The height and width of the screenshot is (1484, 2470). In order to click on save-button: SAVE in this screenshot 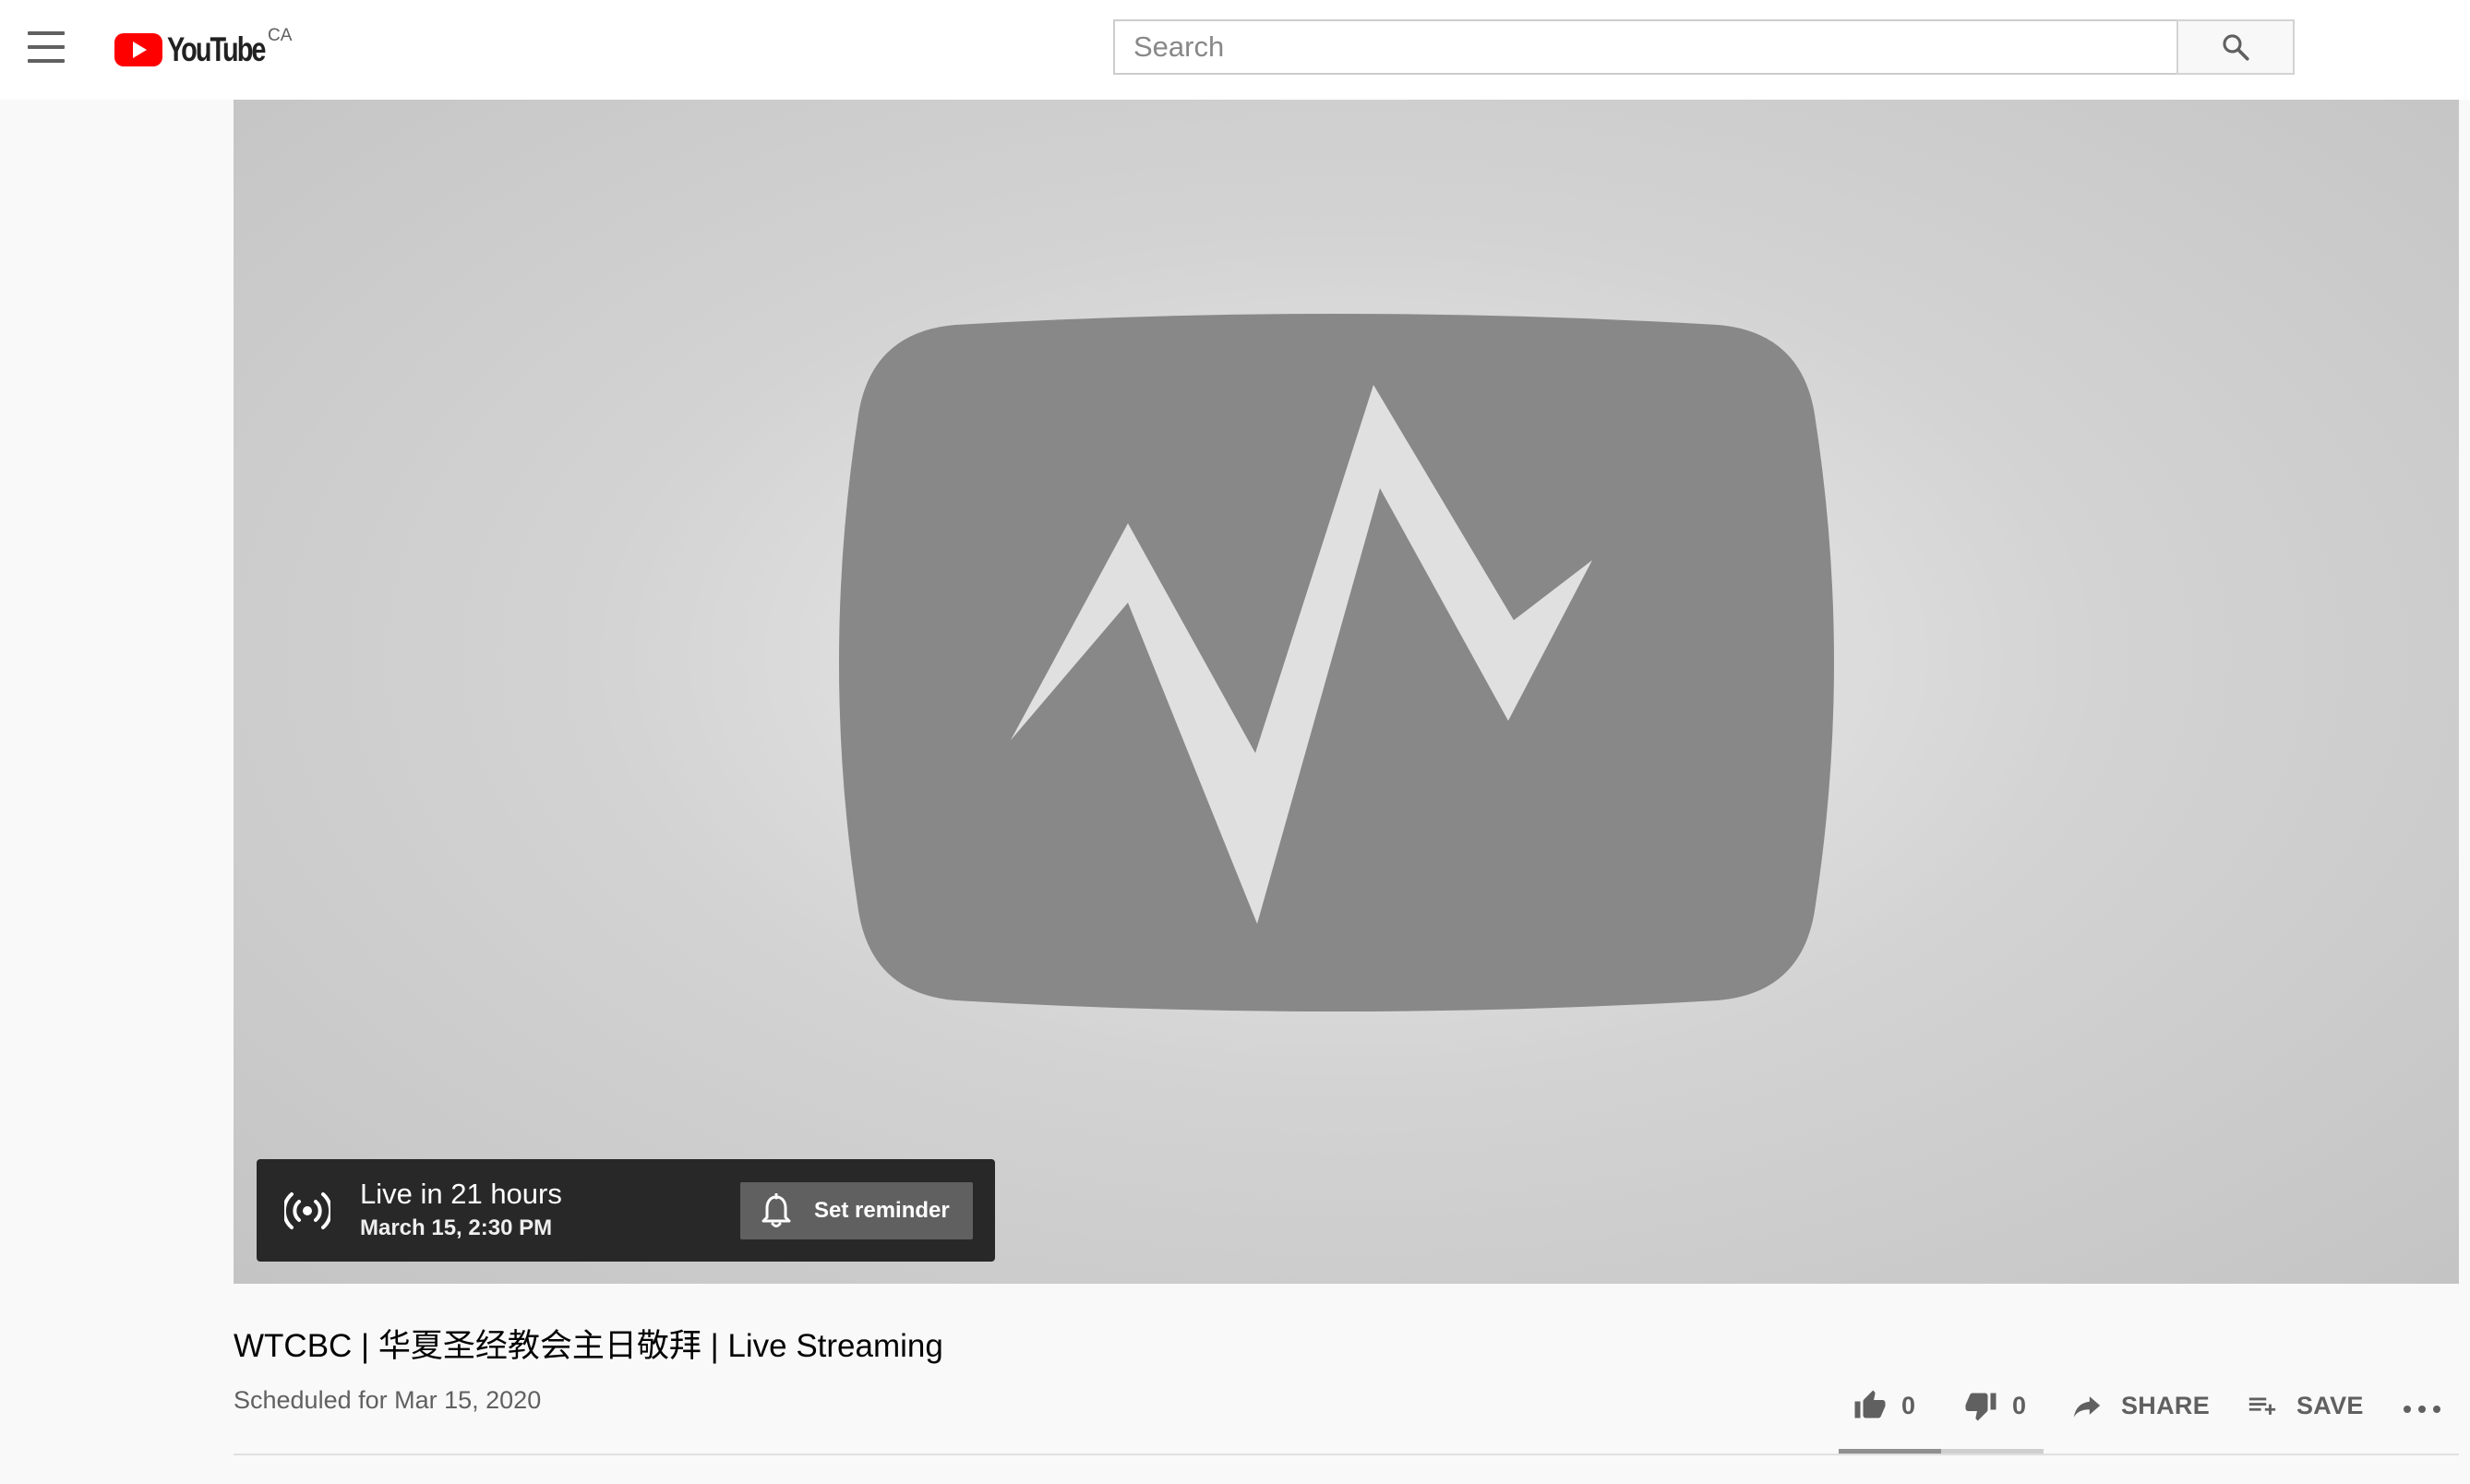, I will do `click(2304, 1405)`.